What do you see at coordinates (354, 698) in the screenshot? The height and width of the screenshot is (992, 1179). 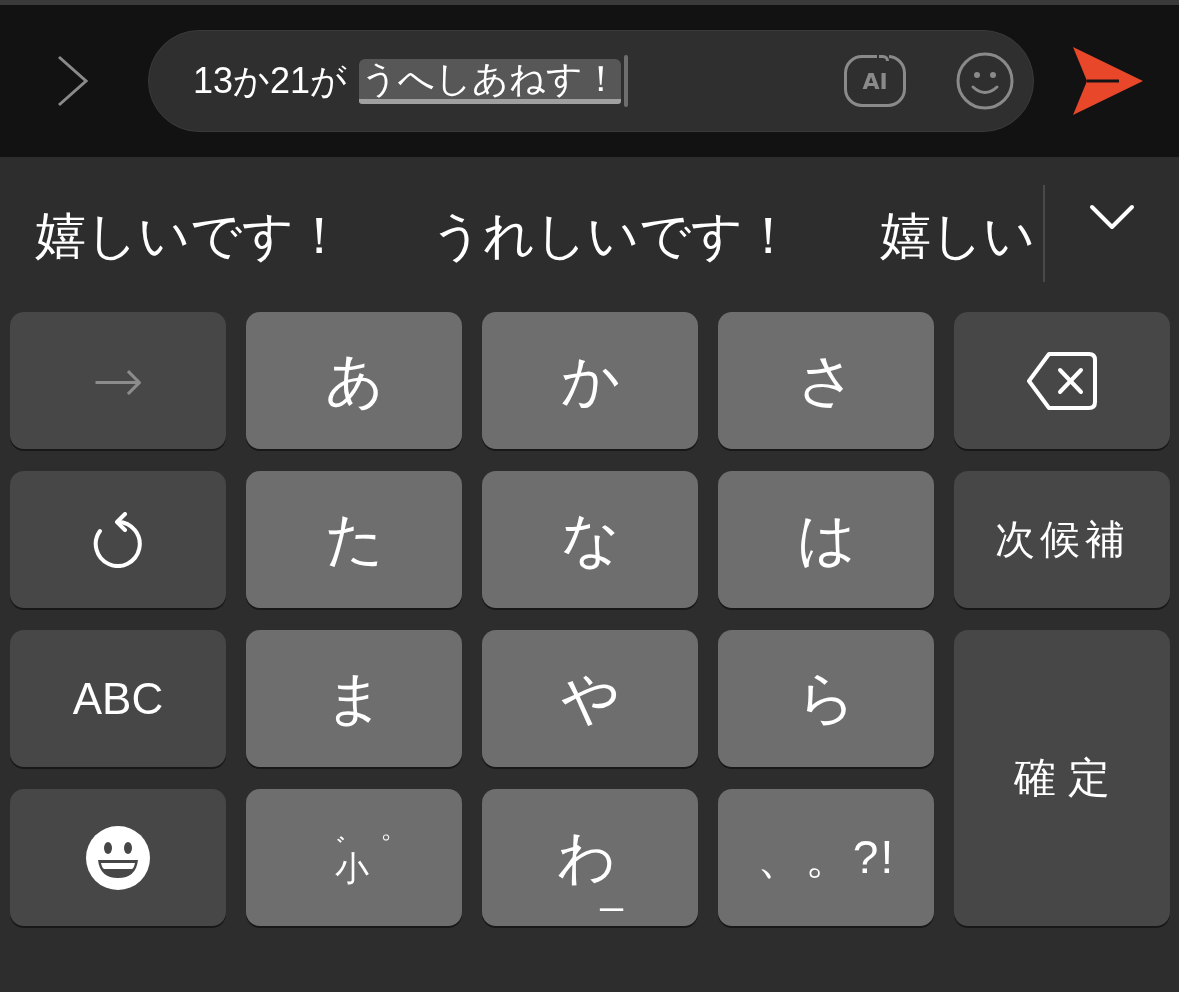 I see `kana-key: ま` at bounding box center [354, 698].